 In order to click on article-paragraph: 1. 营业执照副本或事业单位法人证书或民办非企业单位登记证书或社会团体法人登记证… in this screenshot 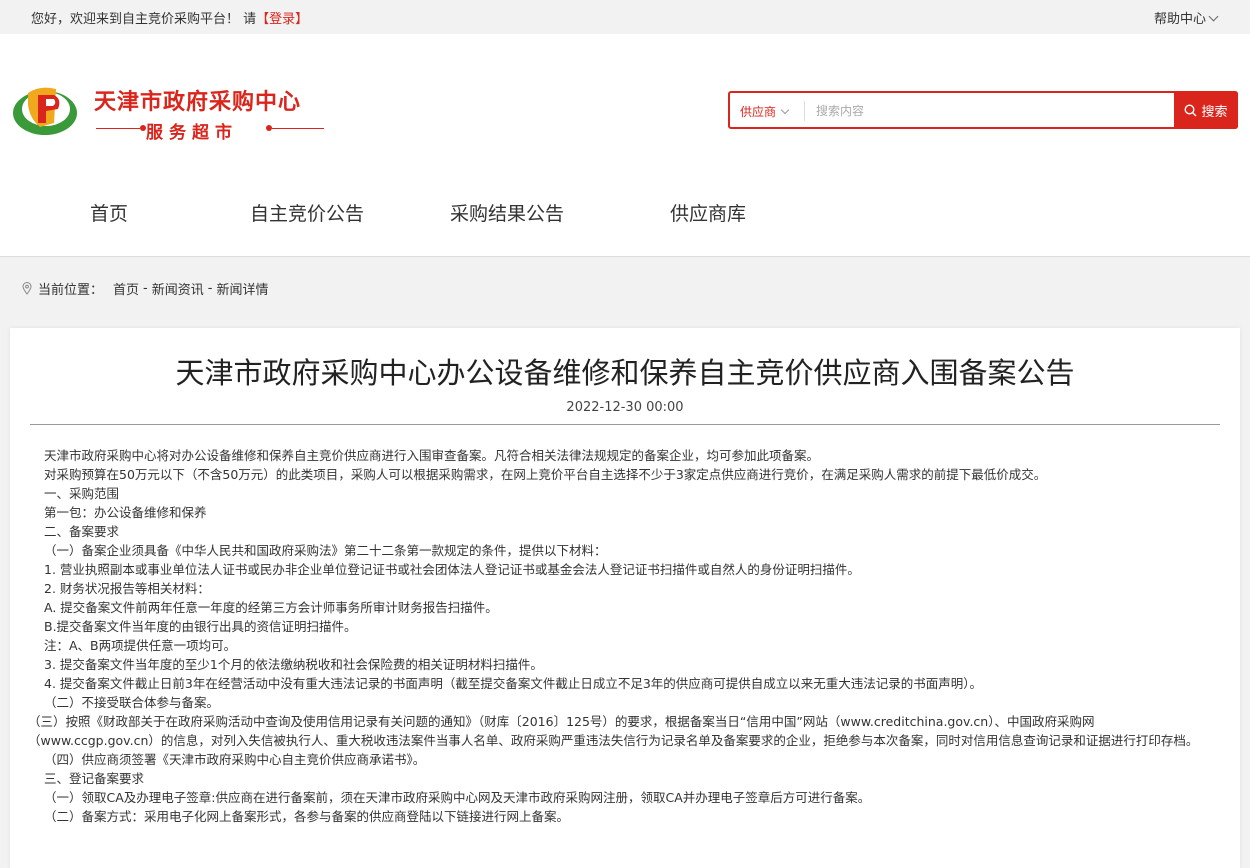, I will do `click(452, 569)`.